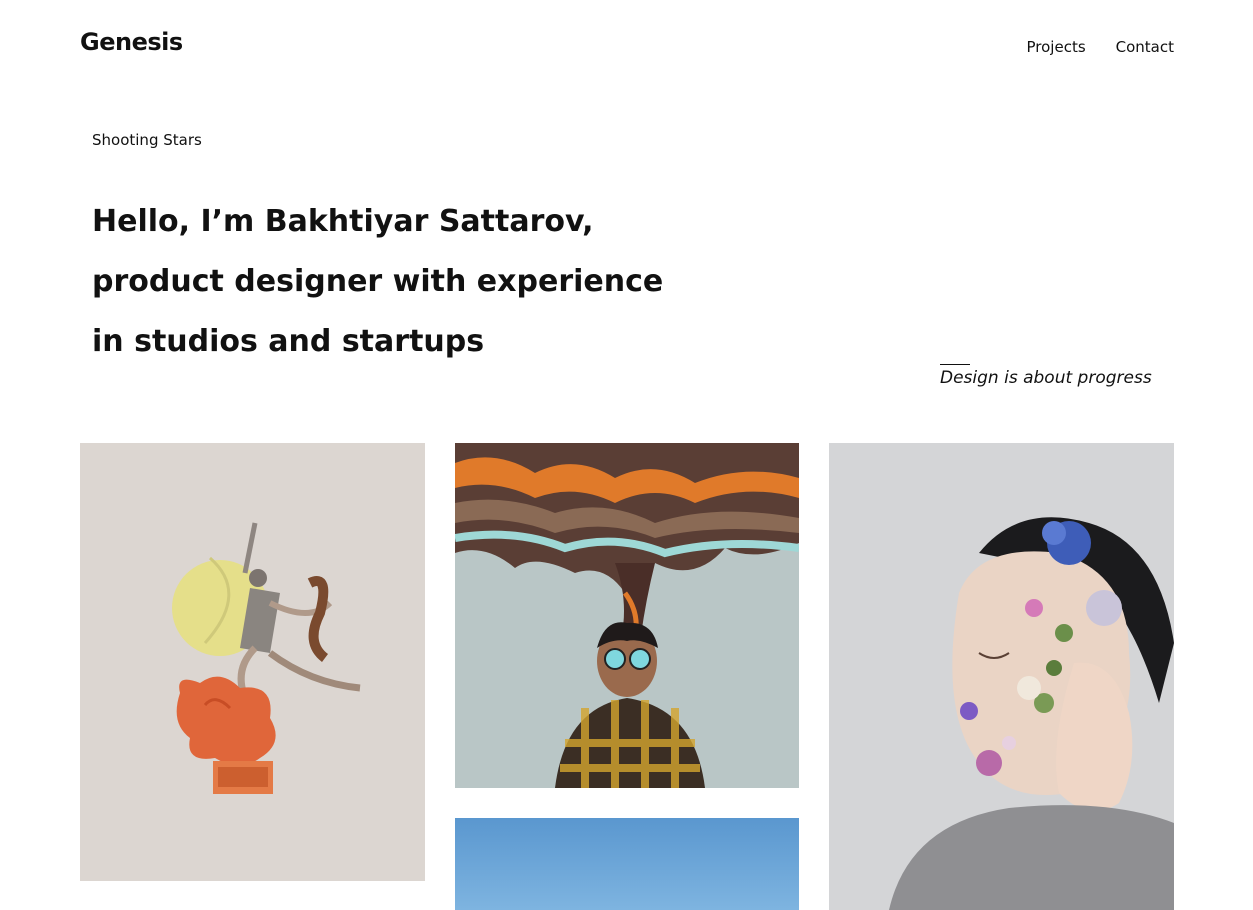 The height and width of the screenshot is (910, 1253). I want to click on gallery-image-blue-sky, so click(627, 864).